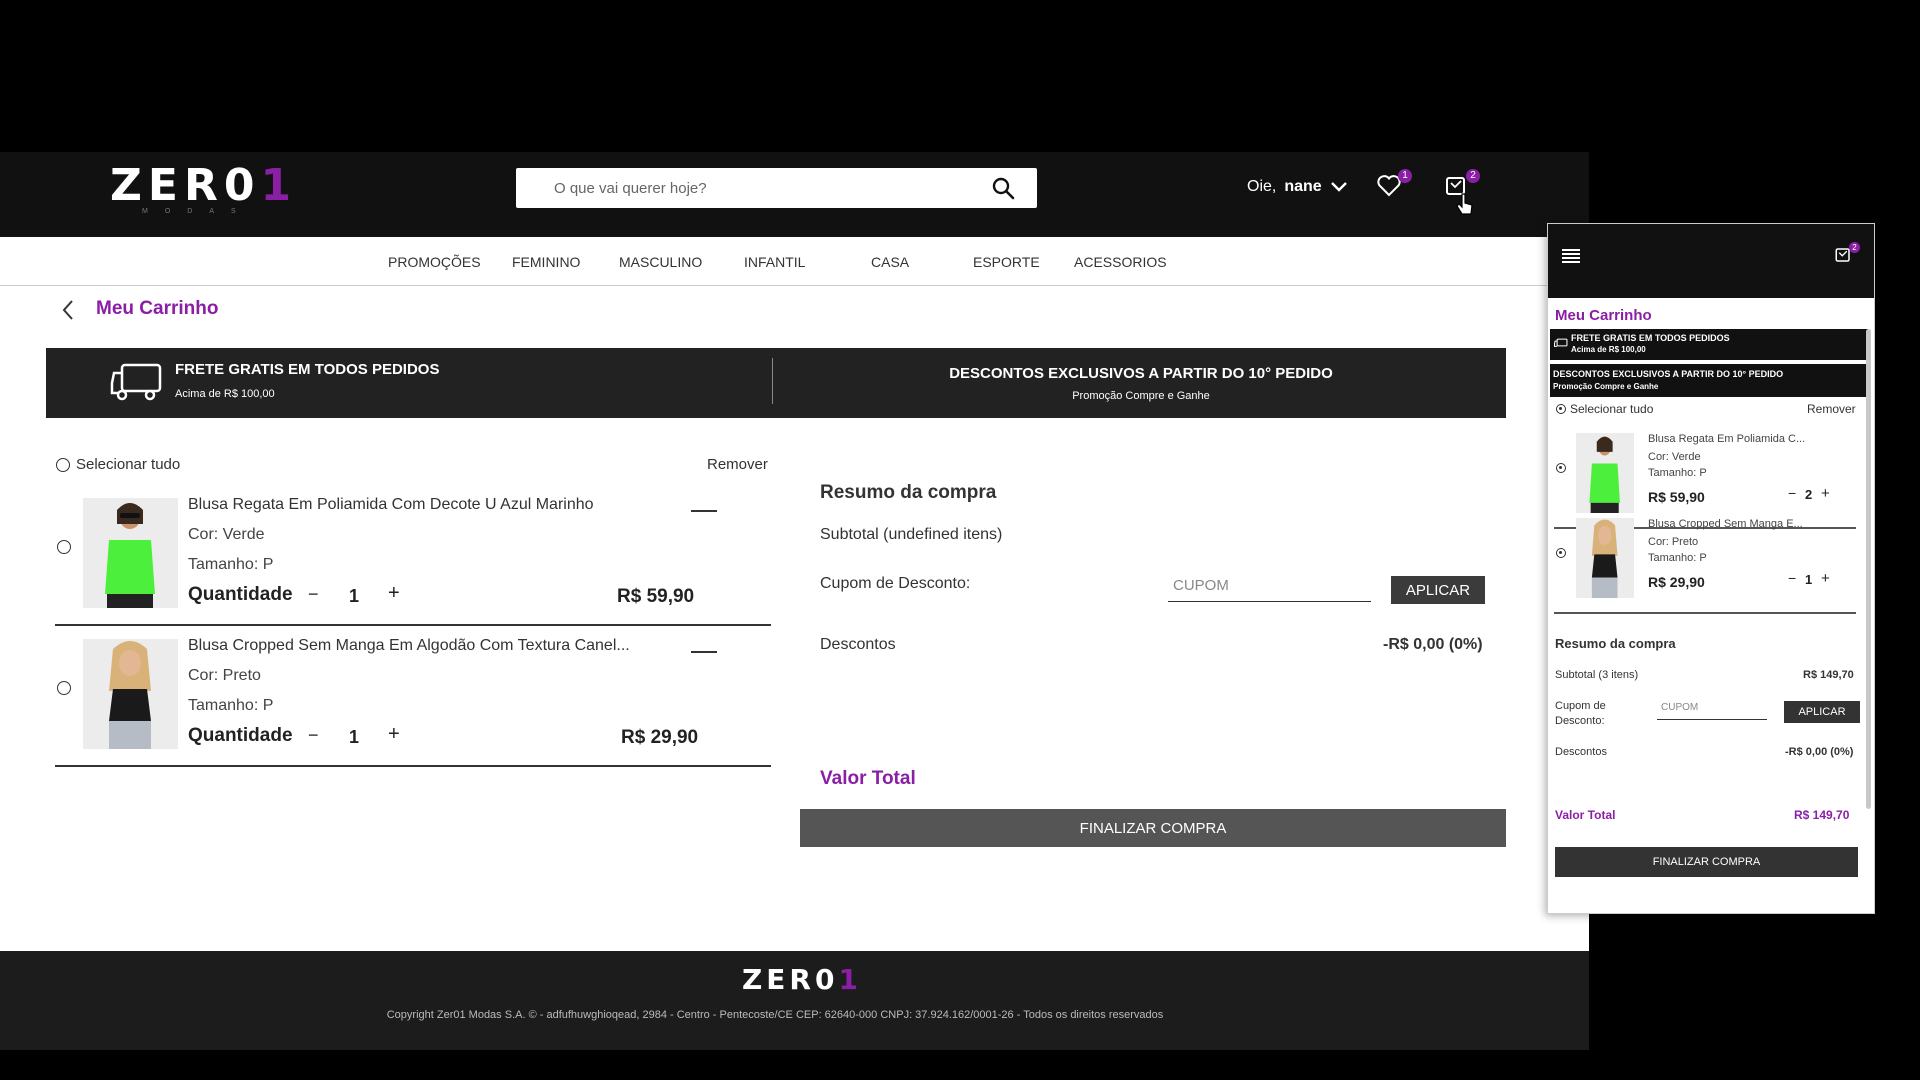 The width and height of the screenshot is (1920, 1080). Describe the element at coordinates (1269, 586) in the screenshot. I see `coupon-input` at that location.